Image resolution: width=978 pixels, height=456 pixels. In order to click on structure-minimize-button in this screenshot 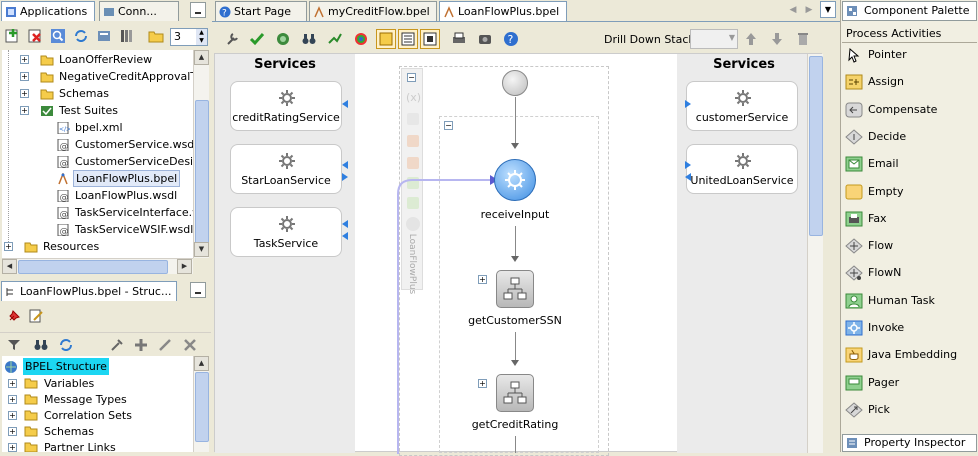, I will do `click(198, 290)`.